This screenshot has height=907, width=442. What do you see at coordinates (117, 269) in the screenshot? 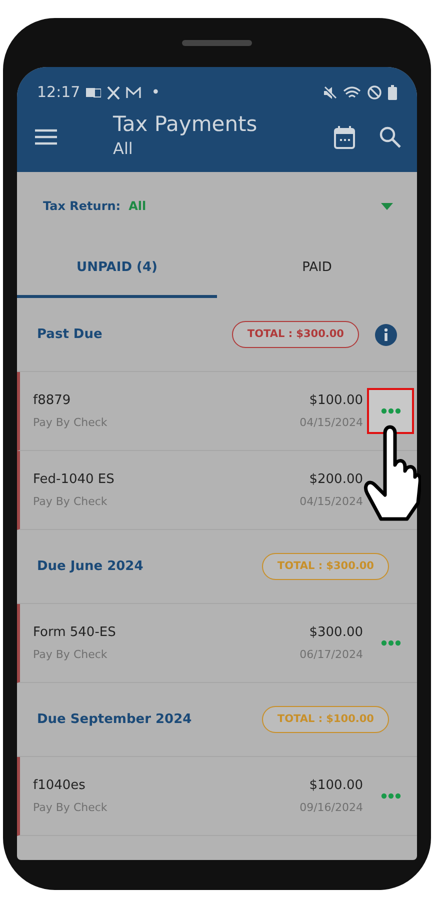
I see `tab: UNPAID (4)` at bounding box center [117, 269].